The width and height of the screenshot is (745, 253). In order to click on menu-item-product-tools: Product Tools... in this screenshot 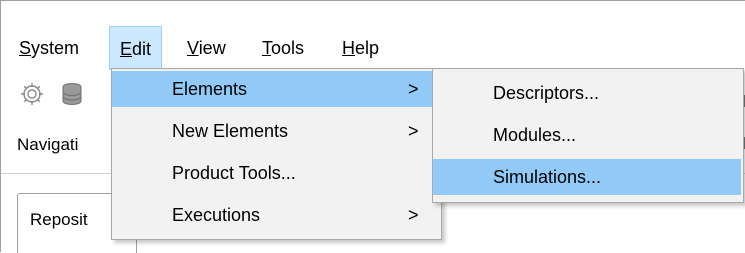, I will do `click(272, 173)`.